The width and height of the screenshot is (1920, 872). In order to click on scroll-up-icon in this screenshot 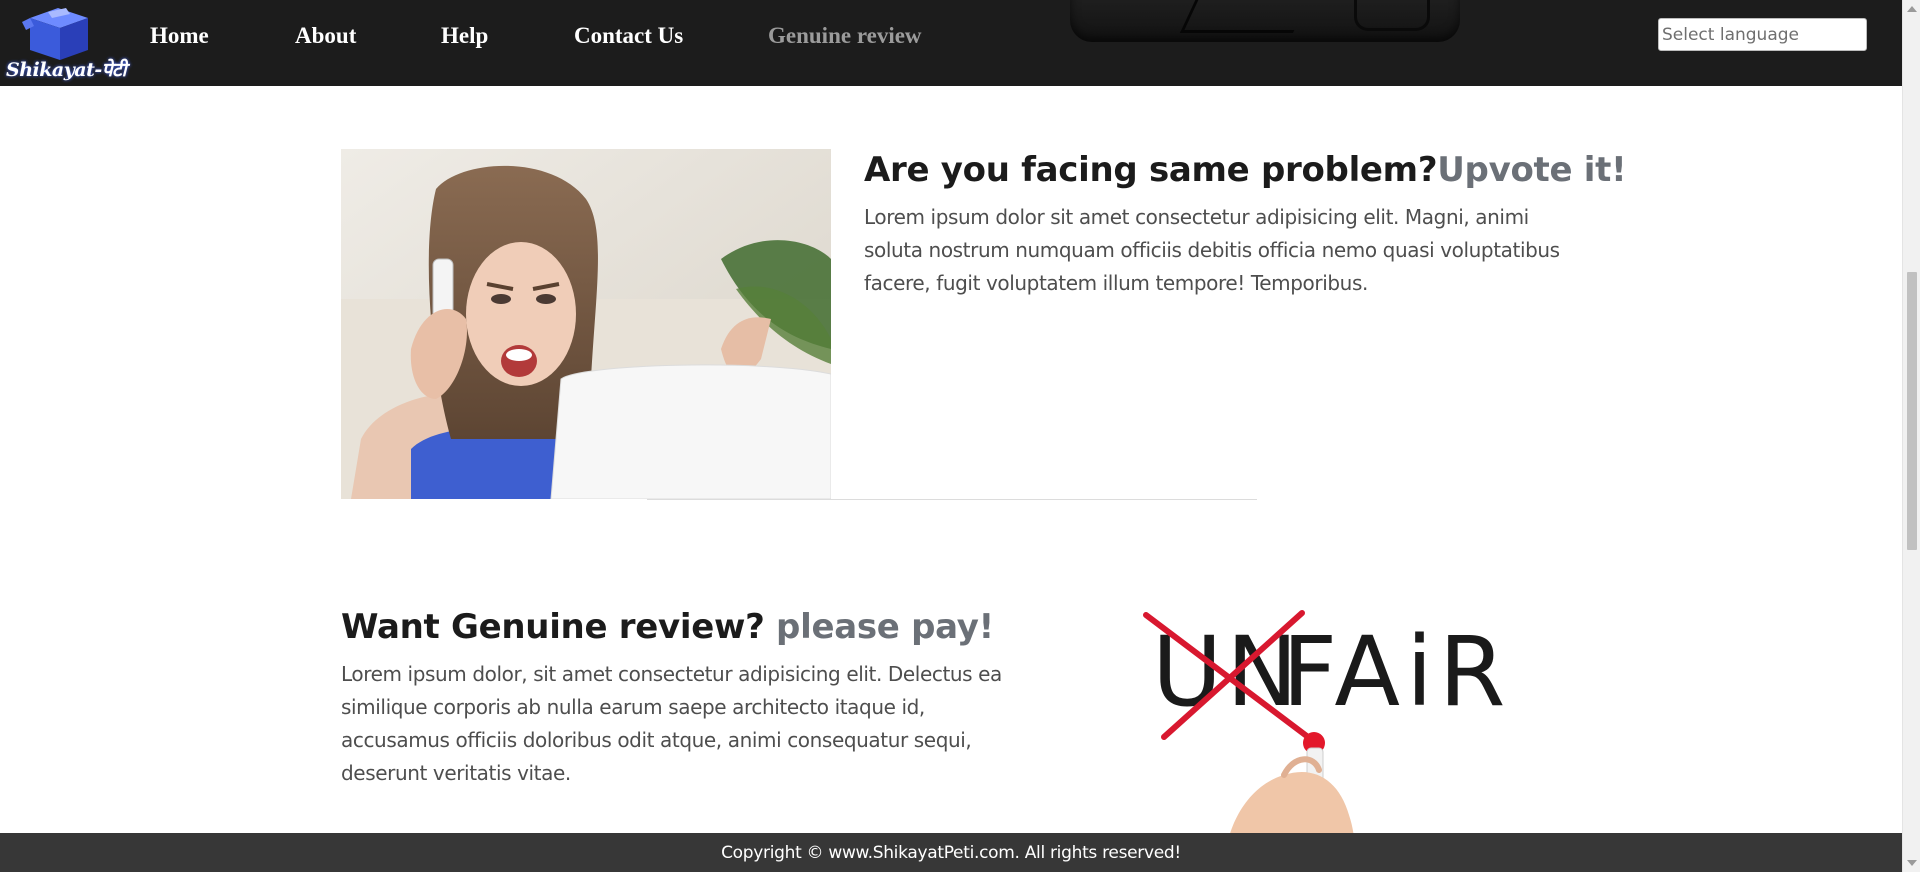, I will do `click(1912, 9)`.